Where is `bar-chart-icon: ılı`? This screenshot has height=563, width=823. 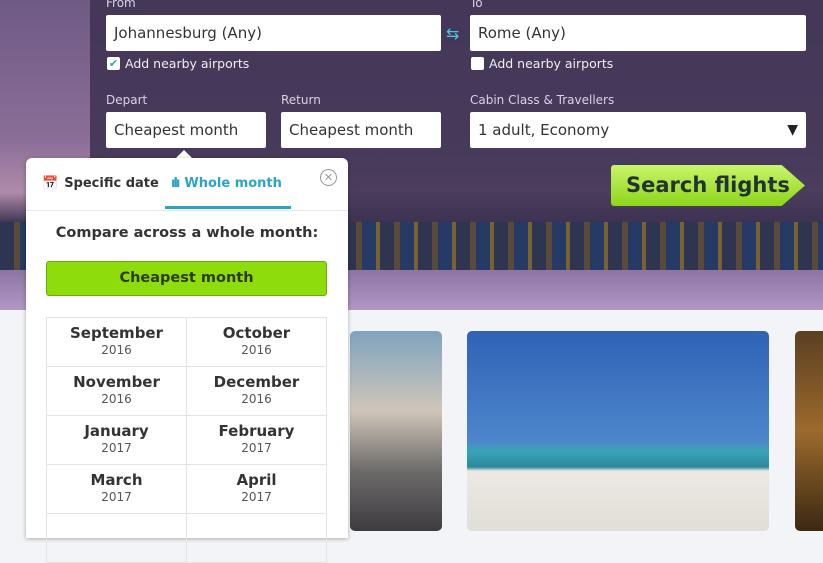
bar-chart-icon: ılı is located at coordinates (175, 183).